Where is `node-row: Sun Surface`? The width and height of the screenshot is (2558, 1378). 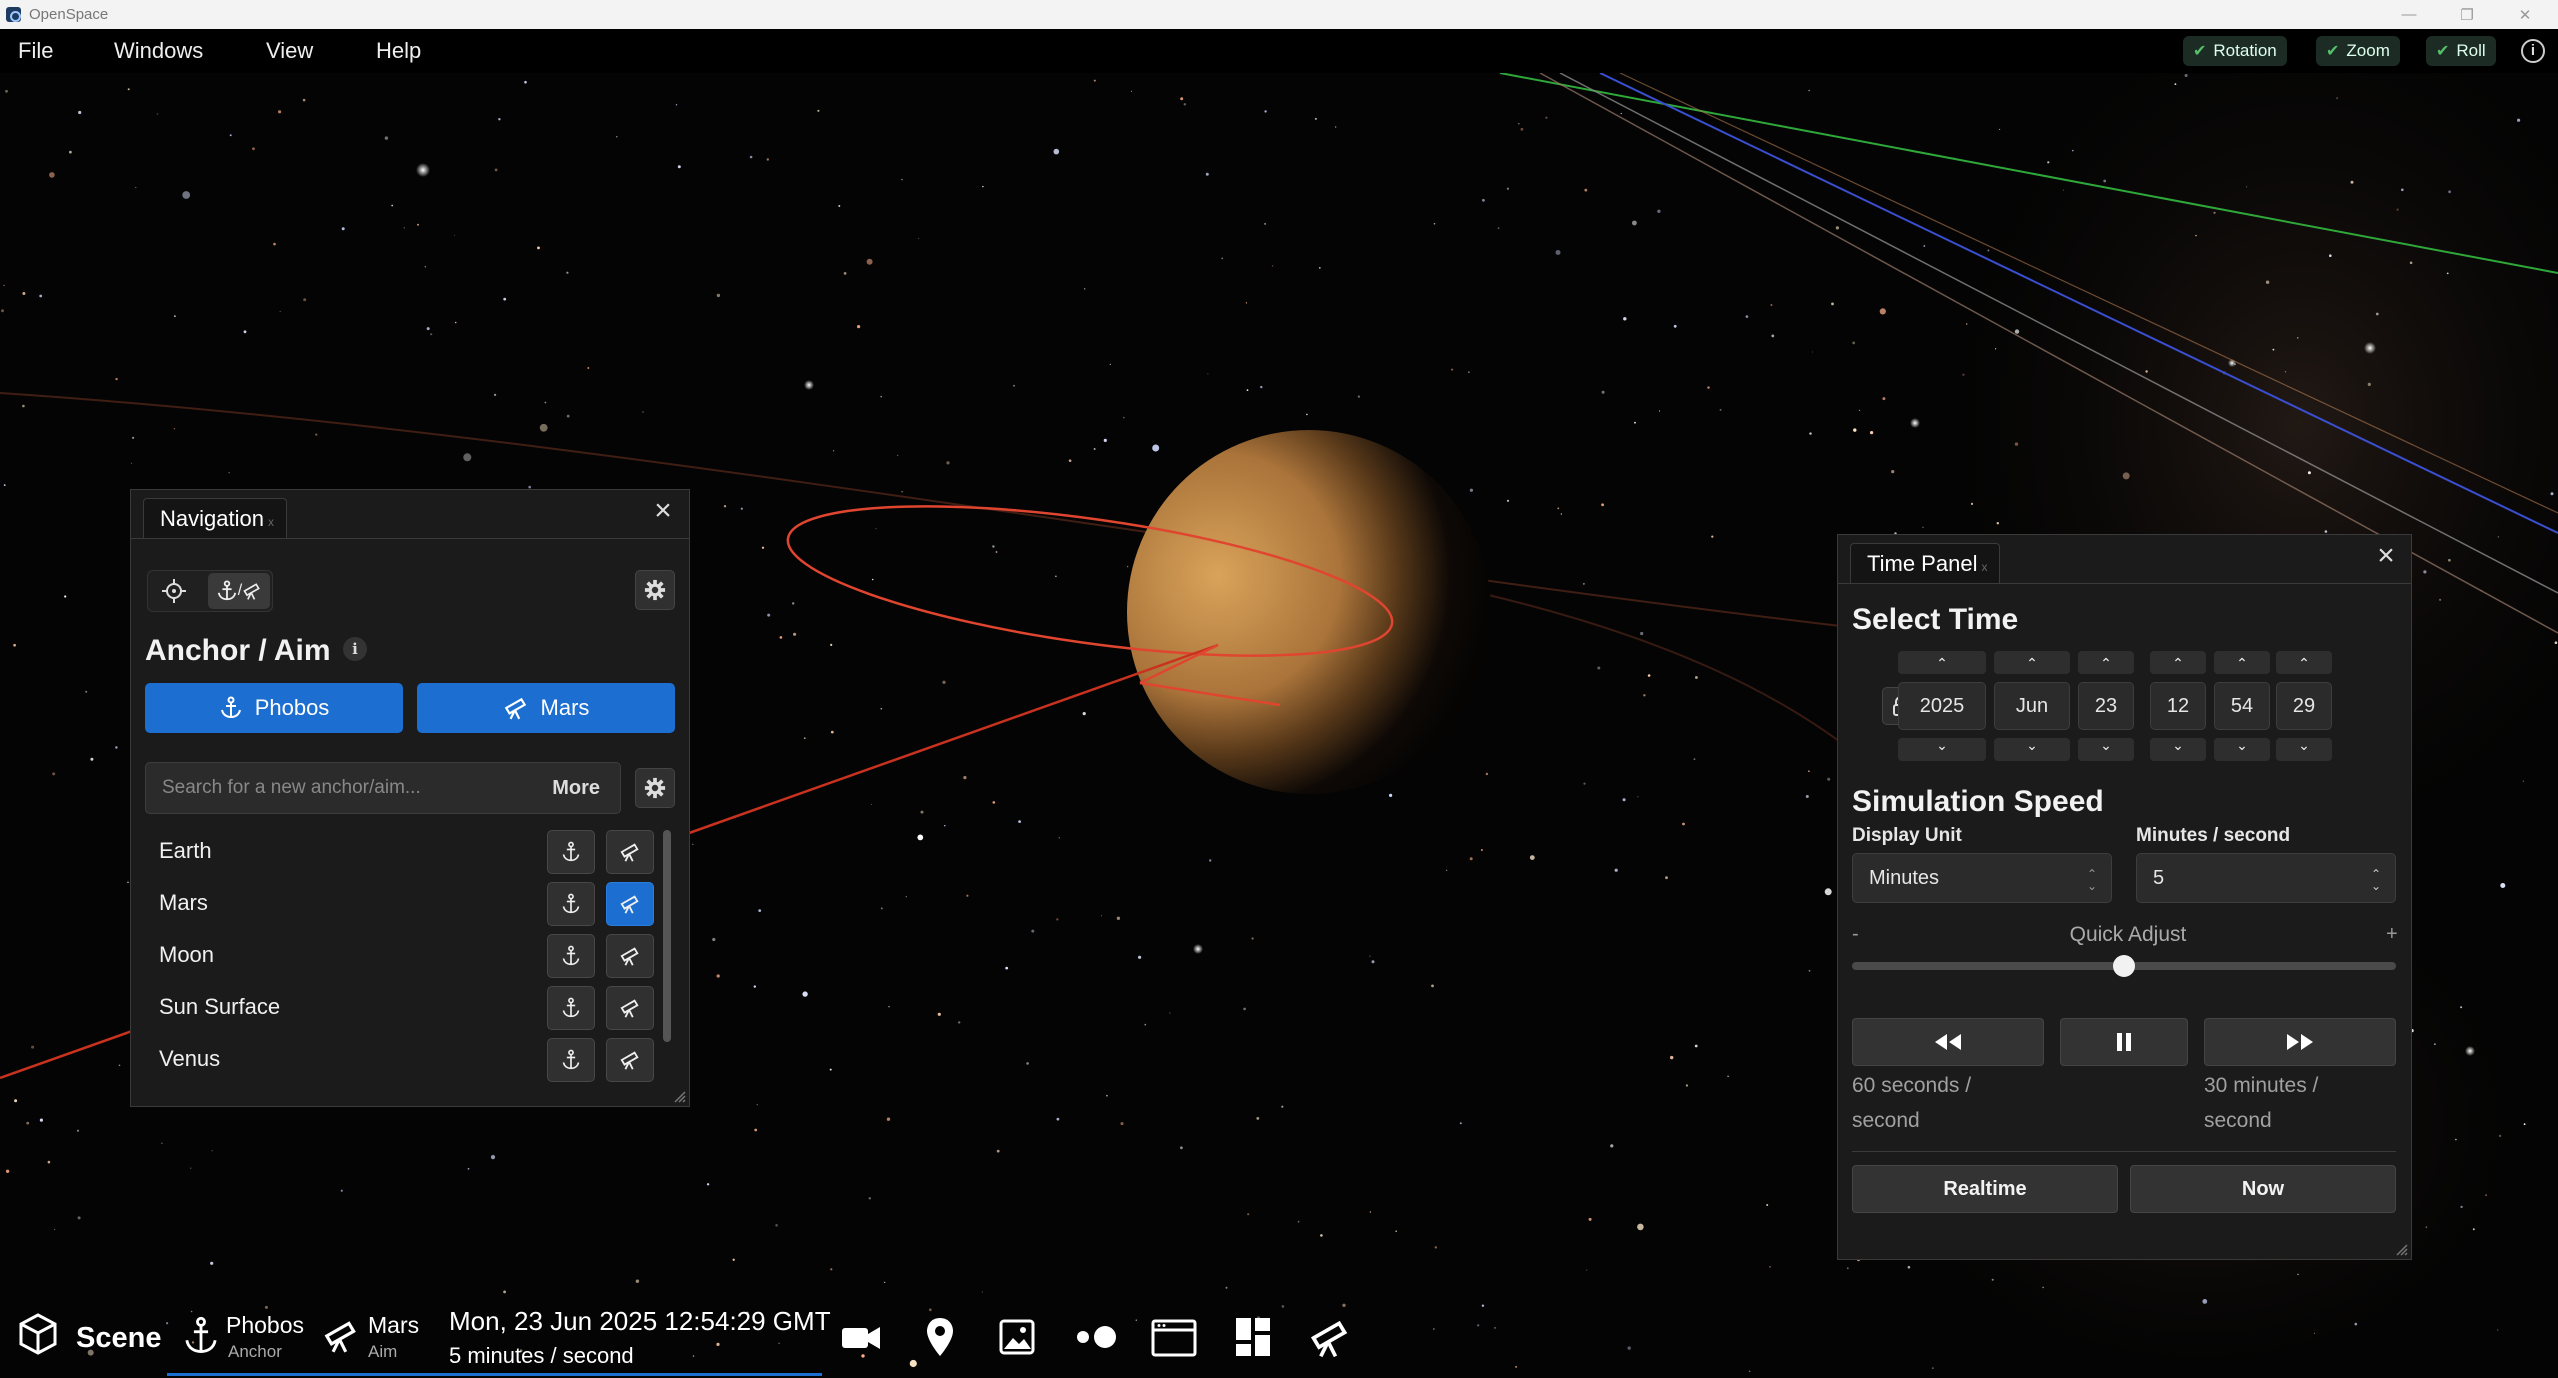 node-row: Sun Surface is located at coordinates (399, 1007).